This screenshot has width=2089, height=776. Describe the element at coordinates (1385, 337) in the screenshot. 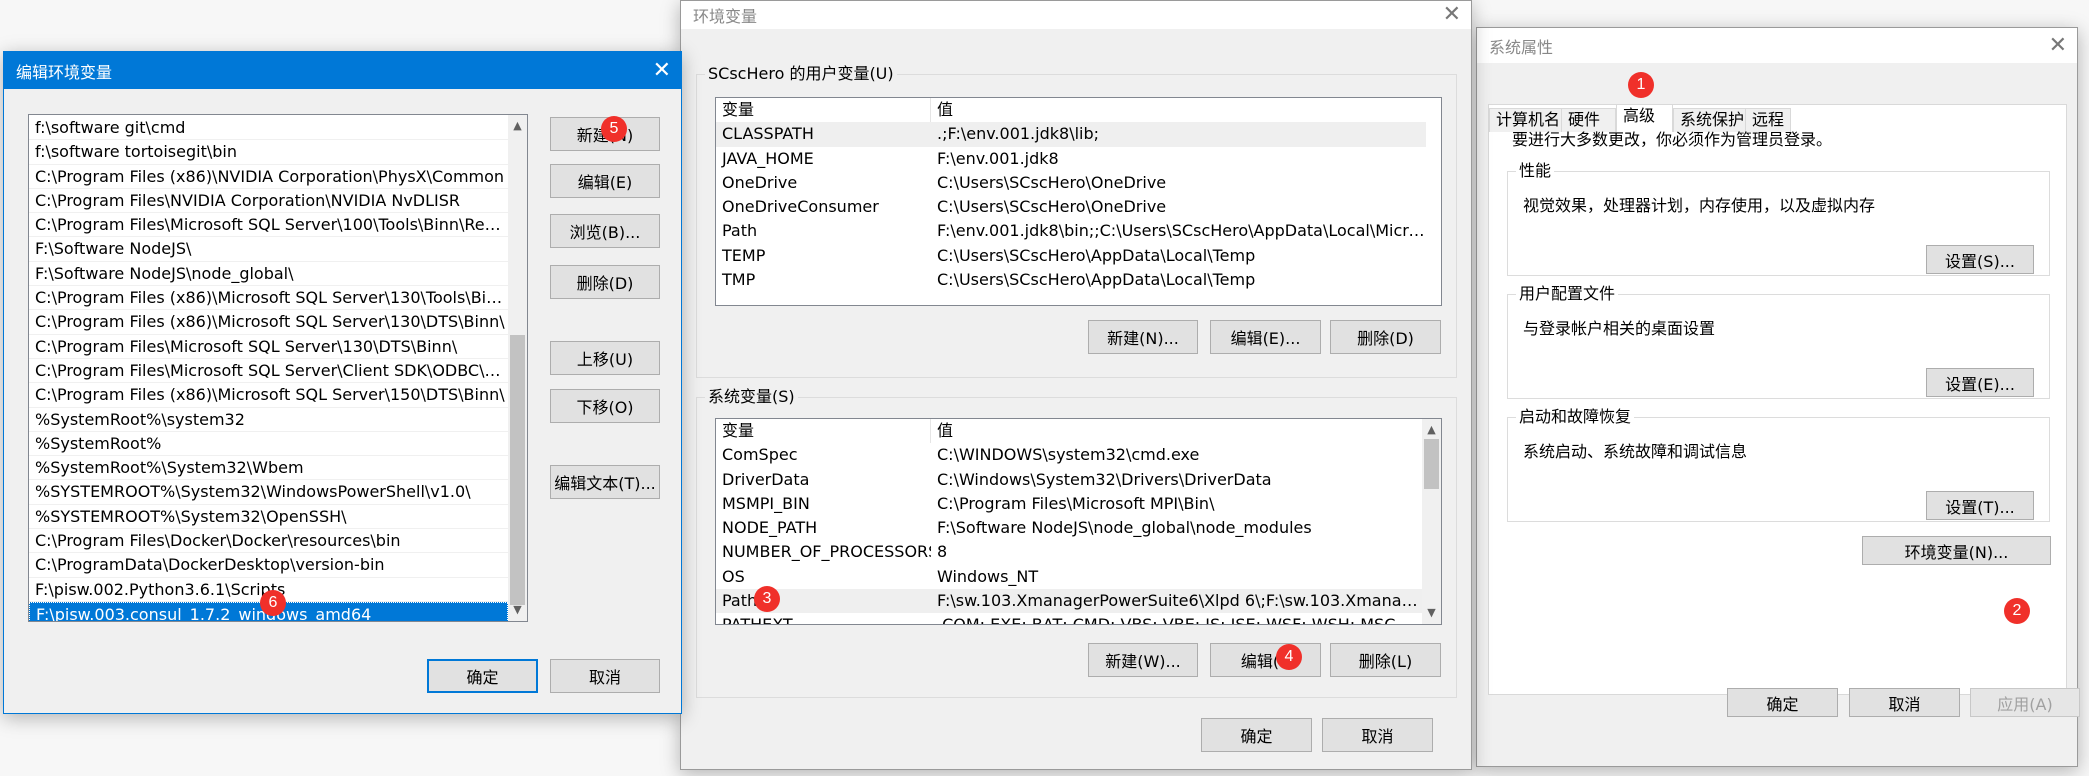

I see `user-delete-button: 删除(D)` at that location.